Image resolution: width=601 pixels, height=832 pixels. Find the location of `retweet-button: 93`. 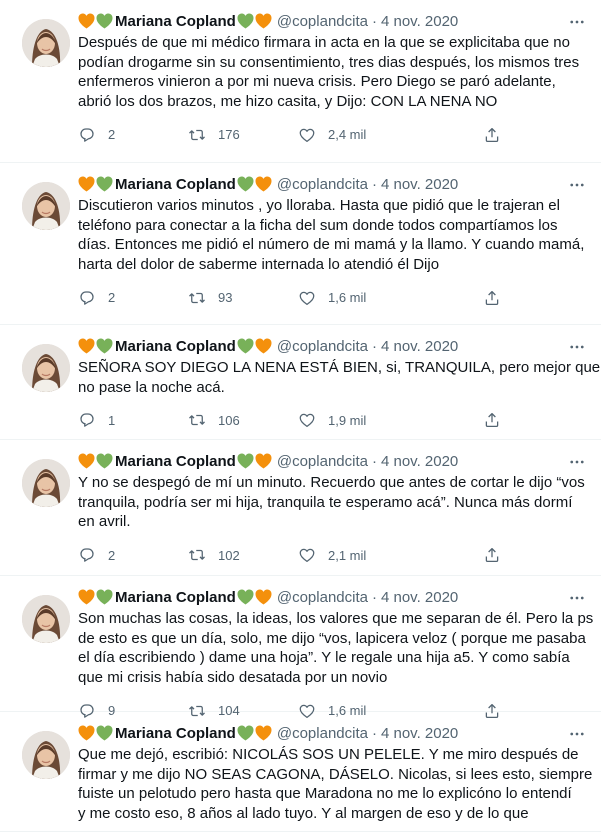

retweet-button: 93 is located at coordinates (243, 298).